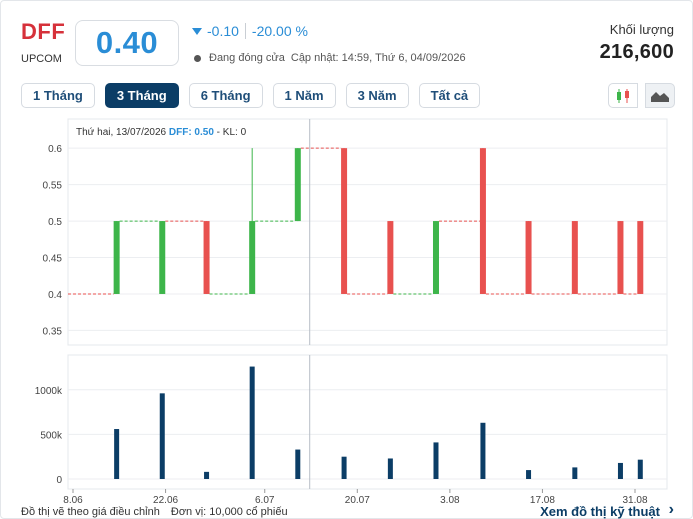 This screenshot has width=693, height=519. Describe the element at coordinates (357, 500) in the screenshot. I see `x-tick-label: 20.07` at that location.